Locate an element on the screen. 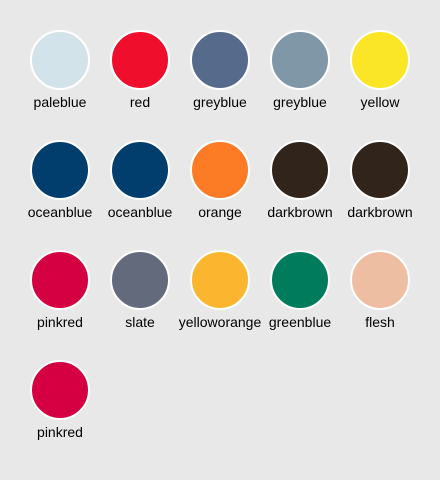 The width and height of the screenshot is (440, 480). color-swatch-orange: orange is located at coordinates (220, 195).